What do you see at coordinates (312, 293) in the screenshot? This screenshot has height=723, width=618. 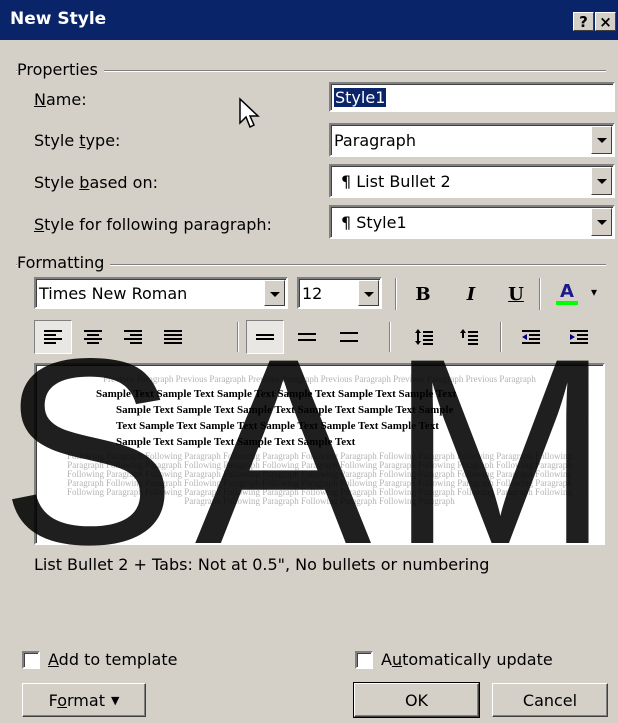 I see `font-size-value: 12` at bounding box center [312, 293].